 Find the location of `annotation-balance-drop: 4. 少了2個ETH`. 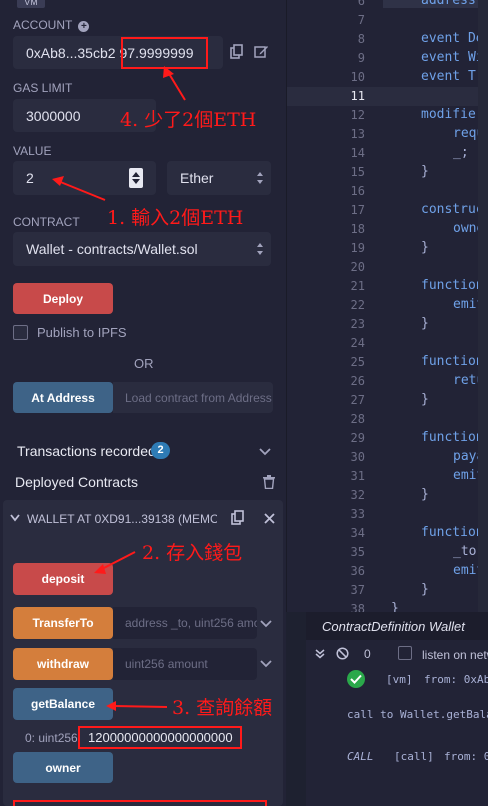

annotation-balance-drop: 4. 少了2個ETH is located at coordinates (188, 120).